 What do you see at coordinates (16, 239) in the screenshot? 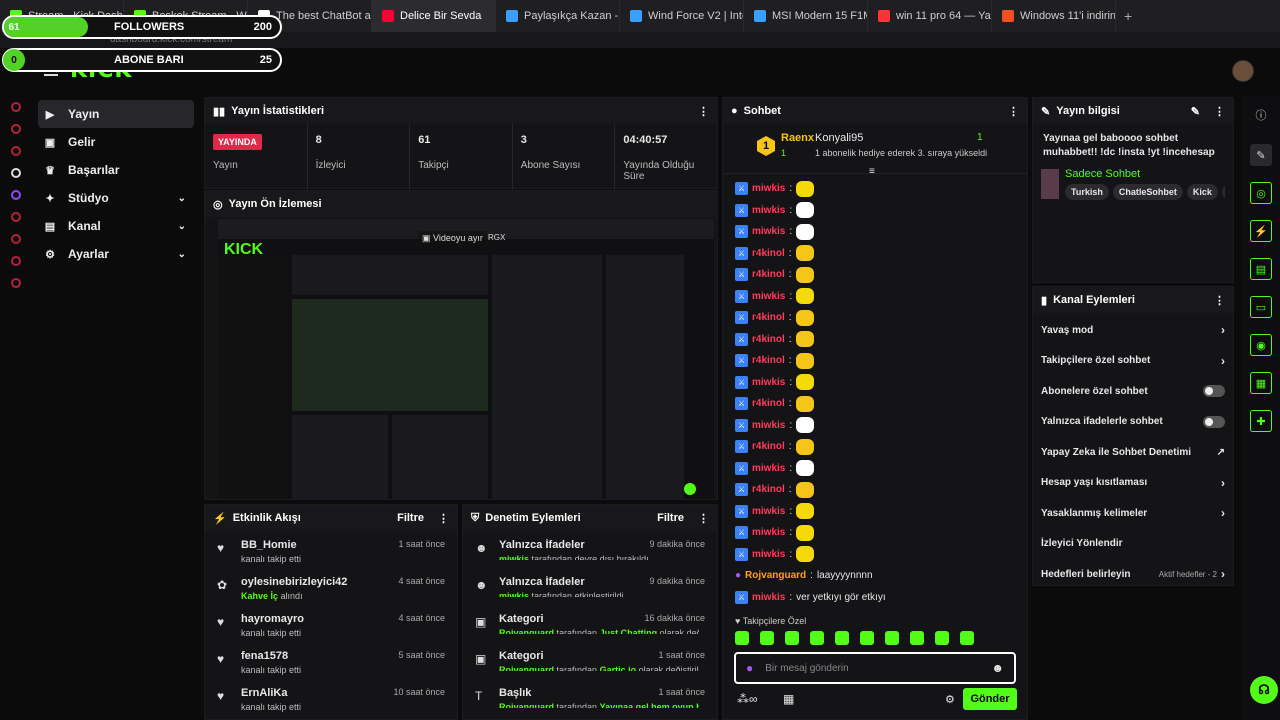
I see `history-icon` at bounding box center [16, 239].